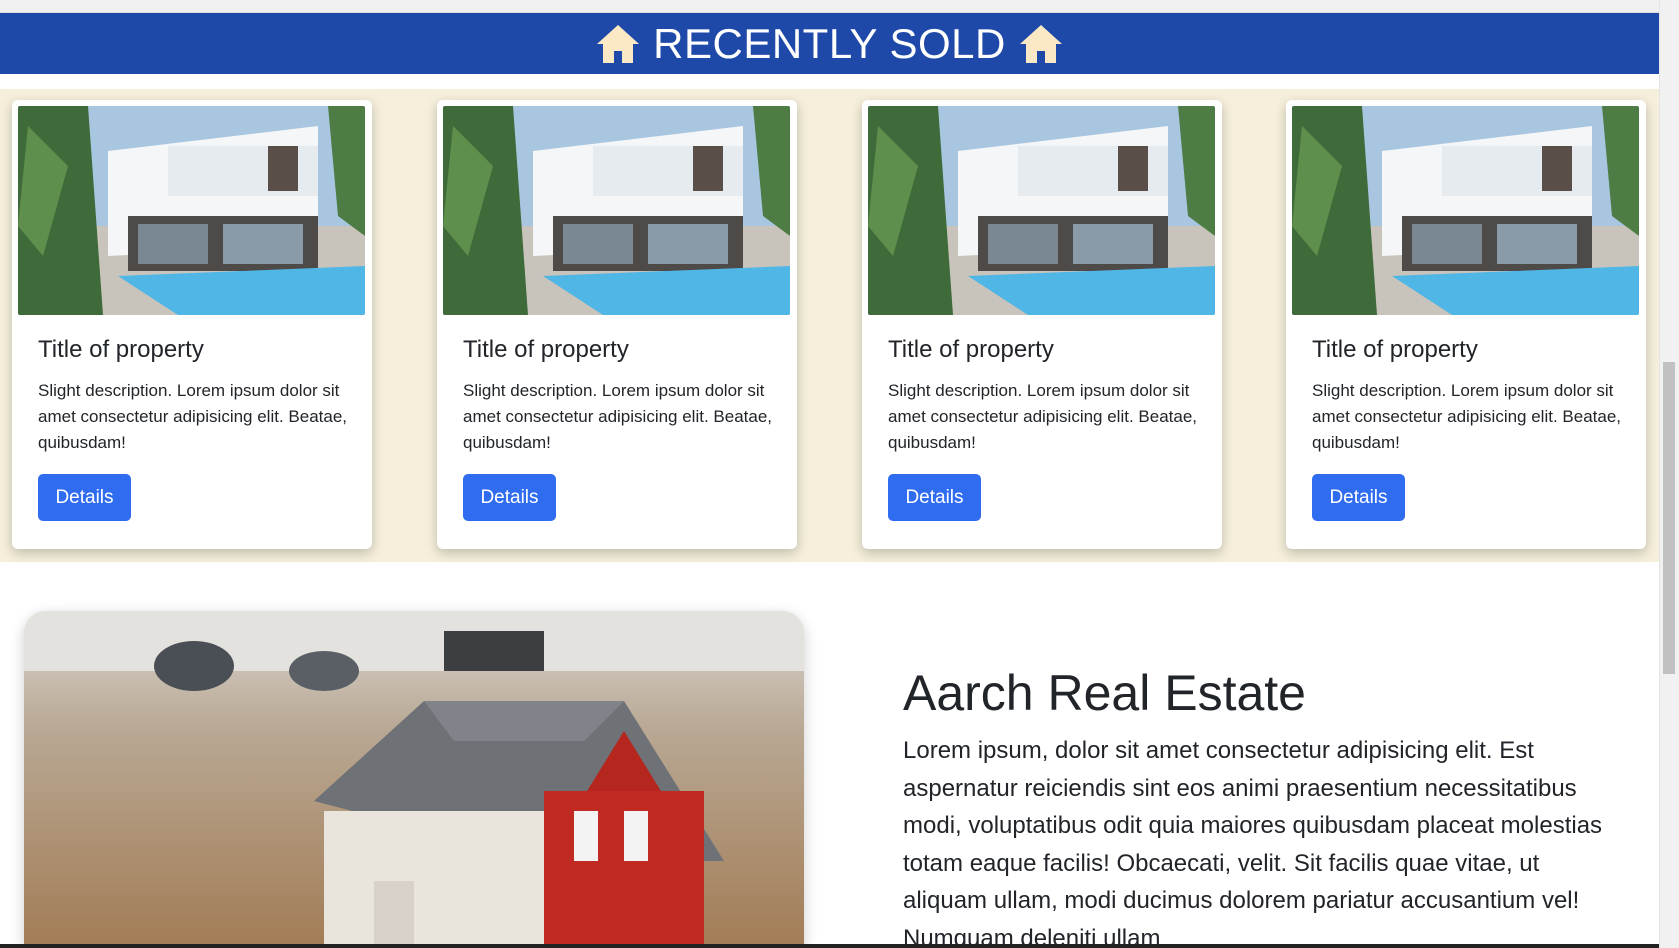  I want to click on section-title: RECENTLY SOLD, so click(829, 43).